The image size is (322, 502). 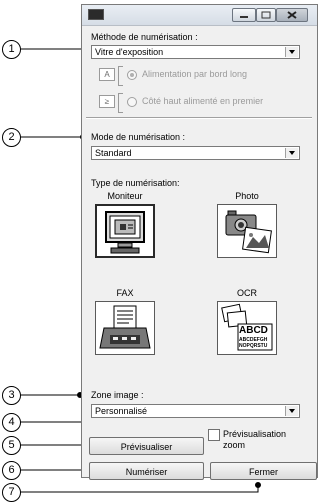 What do you see at coordinates (195, 411) in the screenshot?
I see `image-area-select: Personnalisé` at bounding box center [195, 411].